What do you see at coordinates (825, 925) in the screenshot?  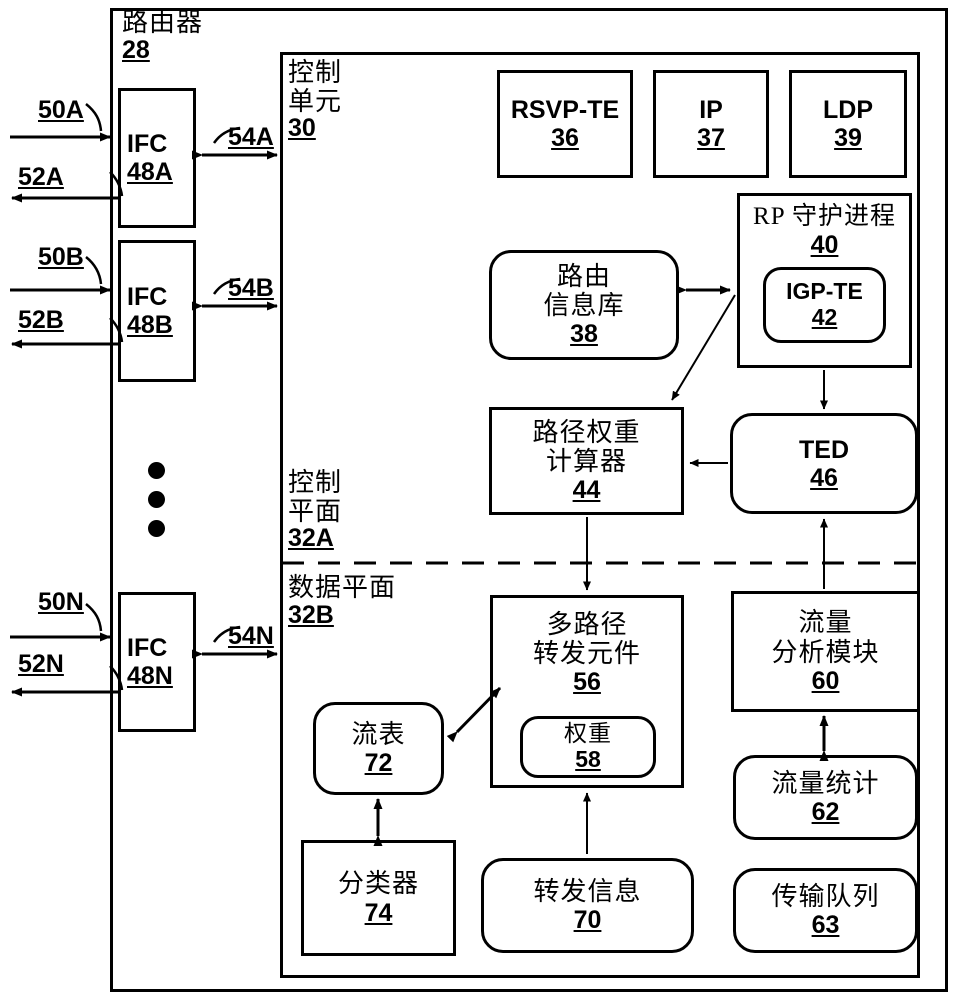 I see `transmit-queue-num: 63` at bounding box center [825, 925].